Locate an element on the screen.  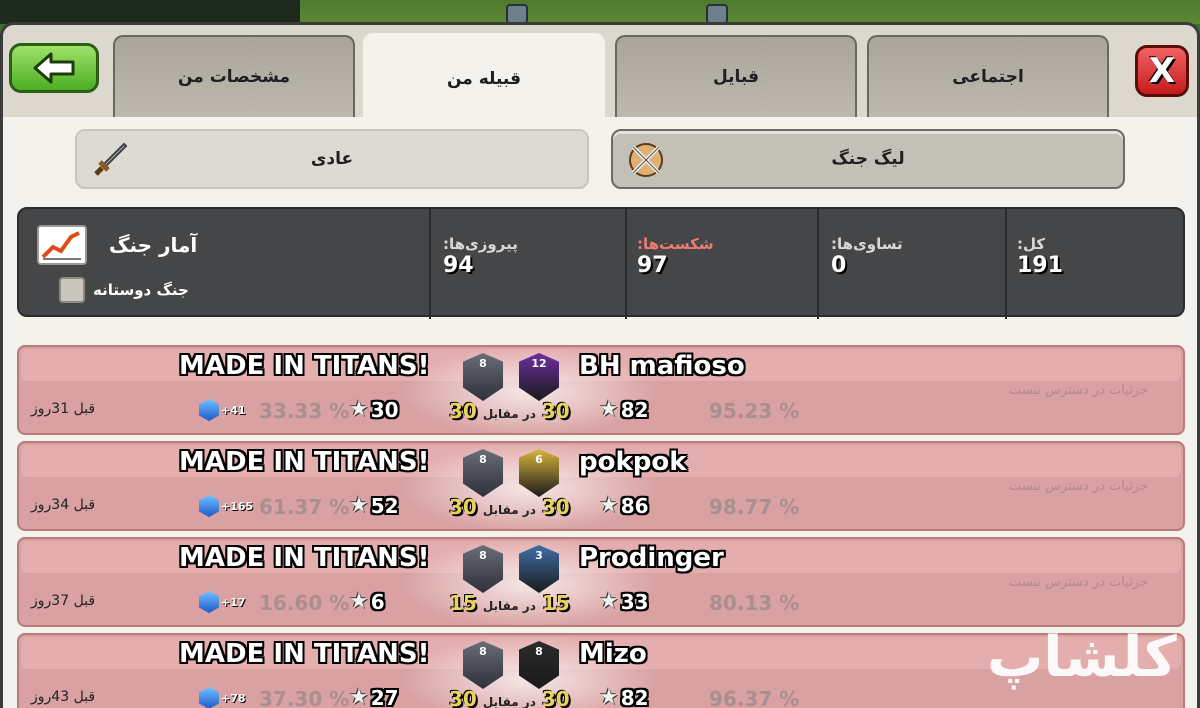
opponent-destruction: 96.37 % is located at coordinates (754, 697).